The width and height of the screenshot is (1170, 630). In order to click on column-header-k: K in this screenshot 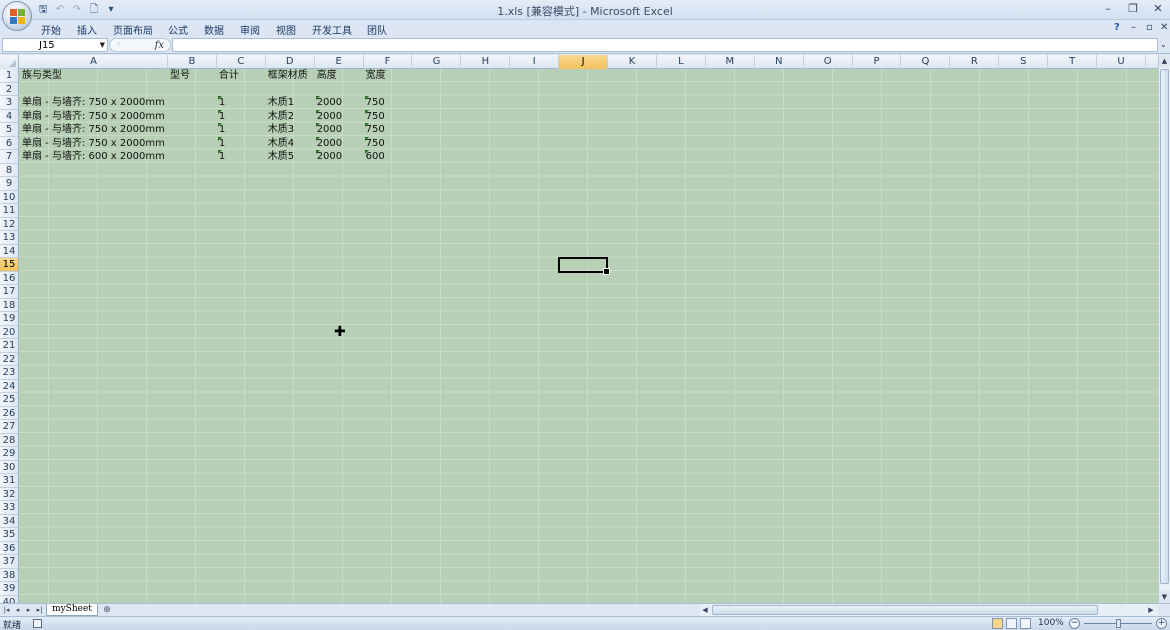, I will do `click(632, 62)`.